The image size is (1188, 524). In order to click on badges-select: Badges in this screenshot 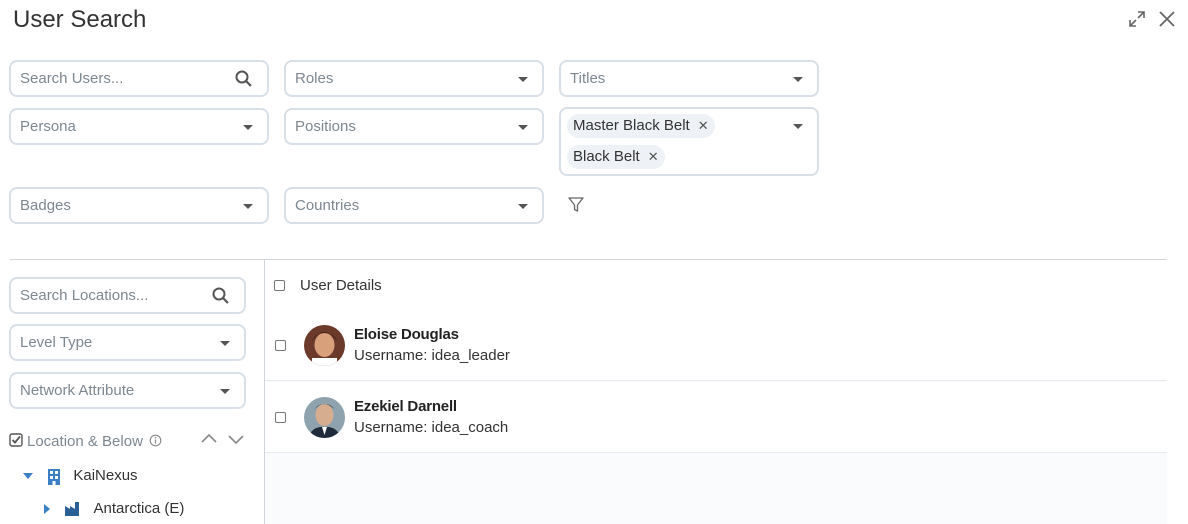, I will do `click(139, 205)`.